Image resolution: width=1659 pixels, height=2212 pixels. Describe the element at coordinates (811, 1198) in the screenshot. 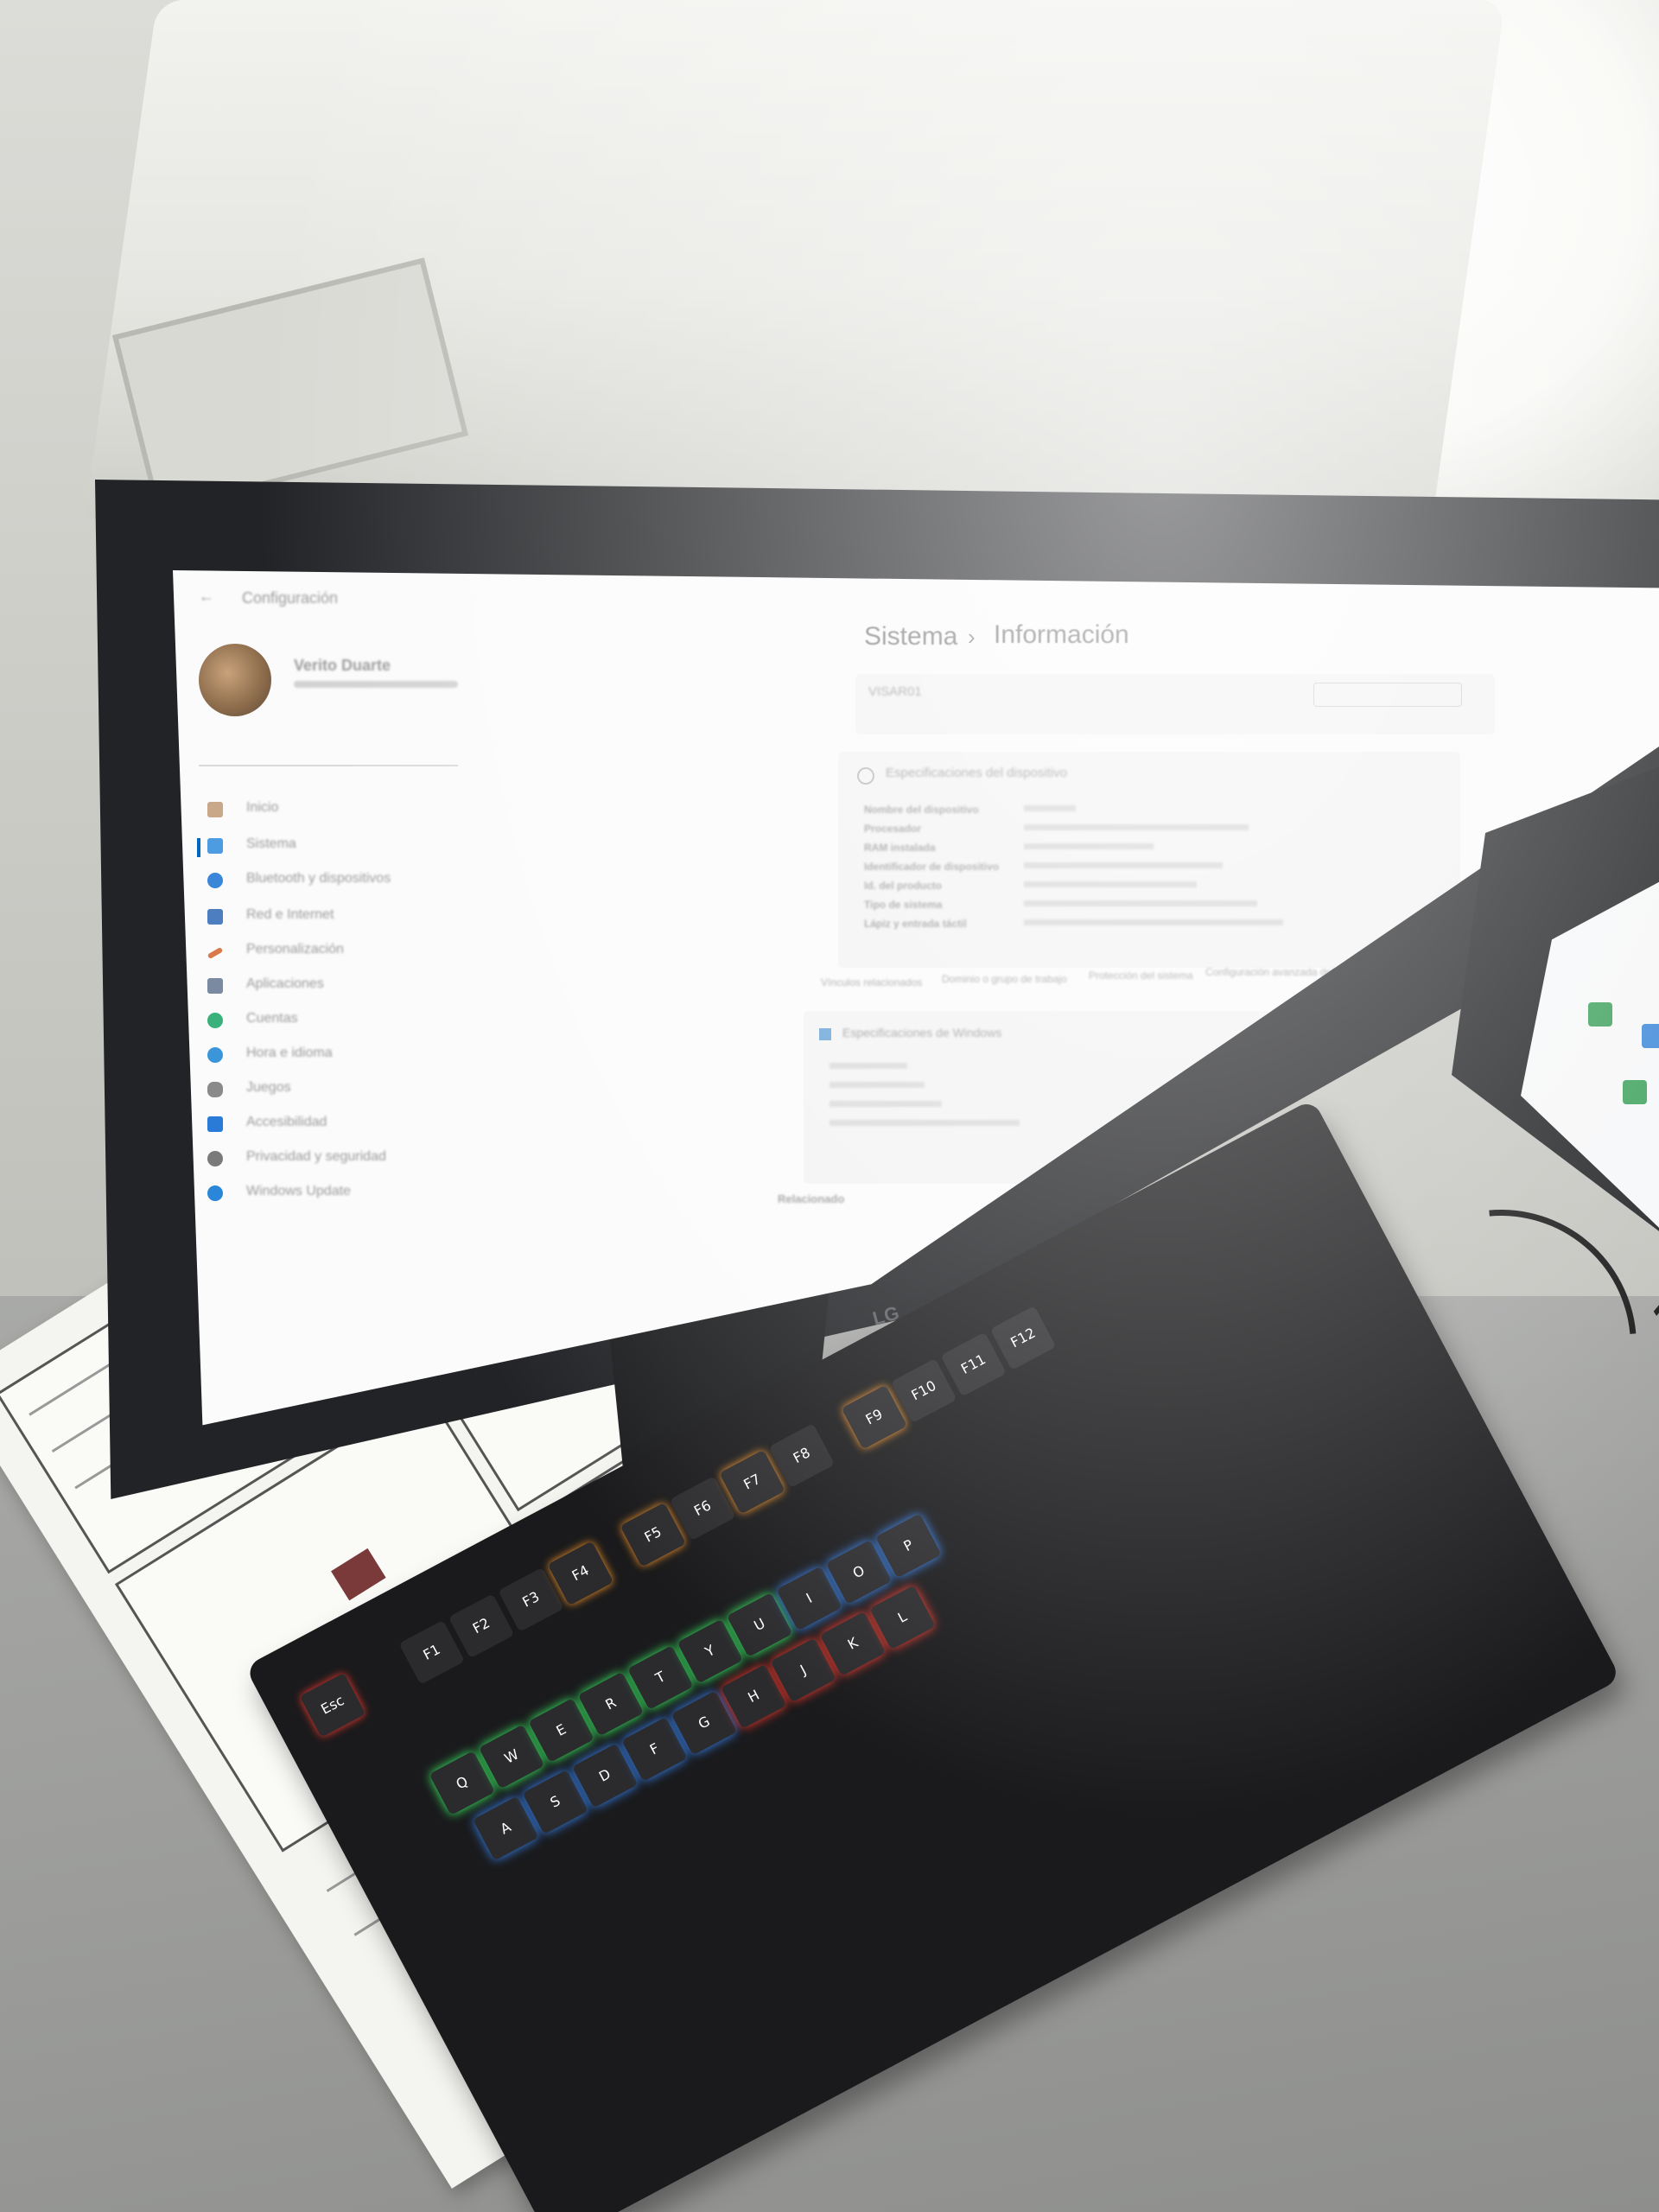

I see `related-title: Relacionado` at that location.